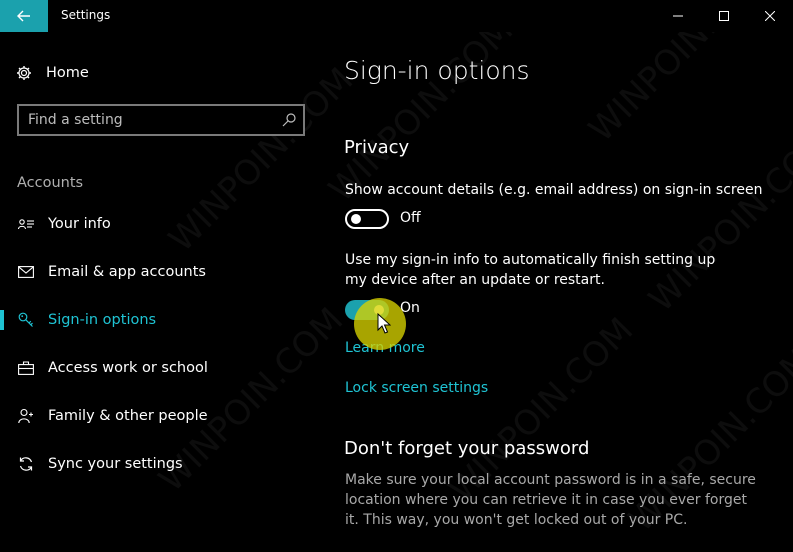 The image size is (793, 552). What do you see at coordinates (26, 272) in the screenshot?
I see `mail-icon` at bounding box center [26, 272].